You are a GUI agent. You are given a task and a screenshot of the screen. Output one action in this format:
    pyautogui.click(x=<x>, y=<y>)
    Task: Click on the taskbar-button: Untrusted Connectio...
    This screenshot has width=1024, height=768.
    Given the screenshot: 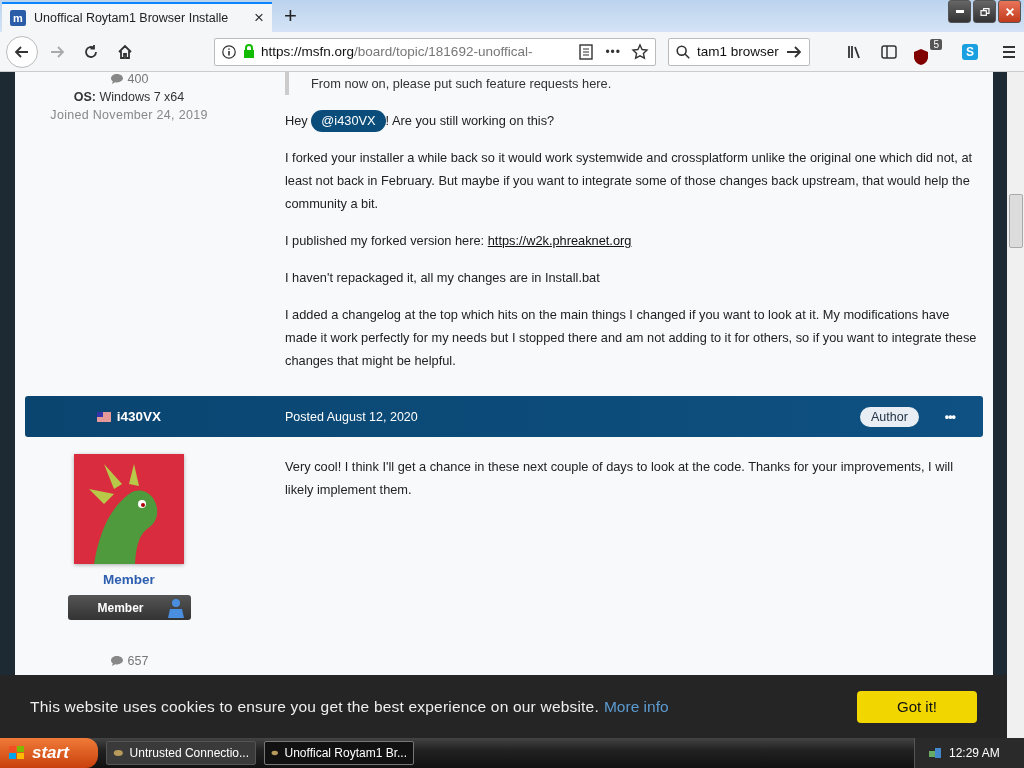 What is the action you would take?
    pyautogui.click(x=181, y=753)
    